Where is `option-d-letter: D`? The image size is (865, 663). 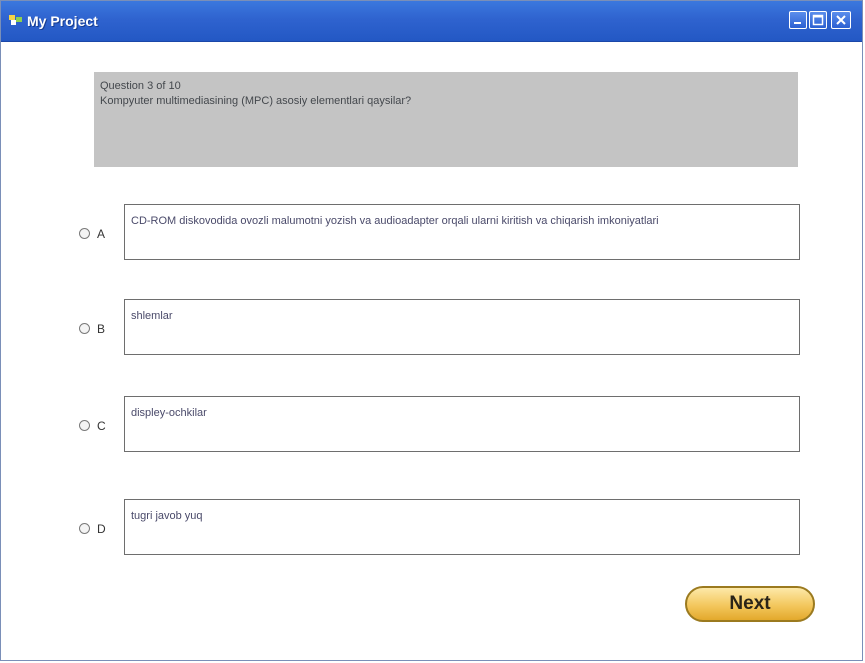 option-d-letter: D is located at coordinates (101, 529).